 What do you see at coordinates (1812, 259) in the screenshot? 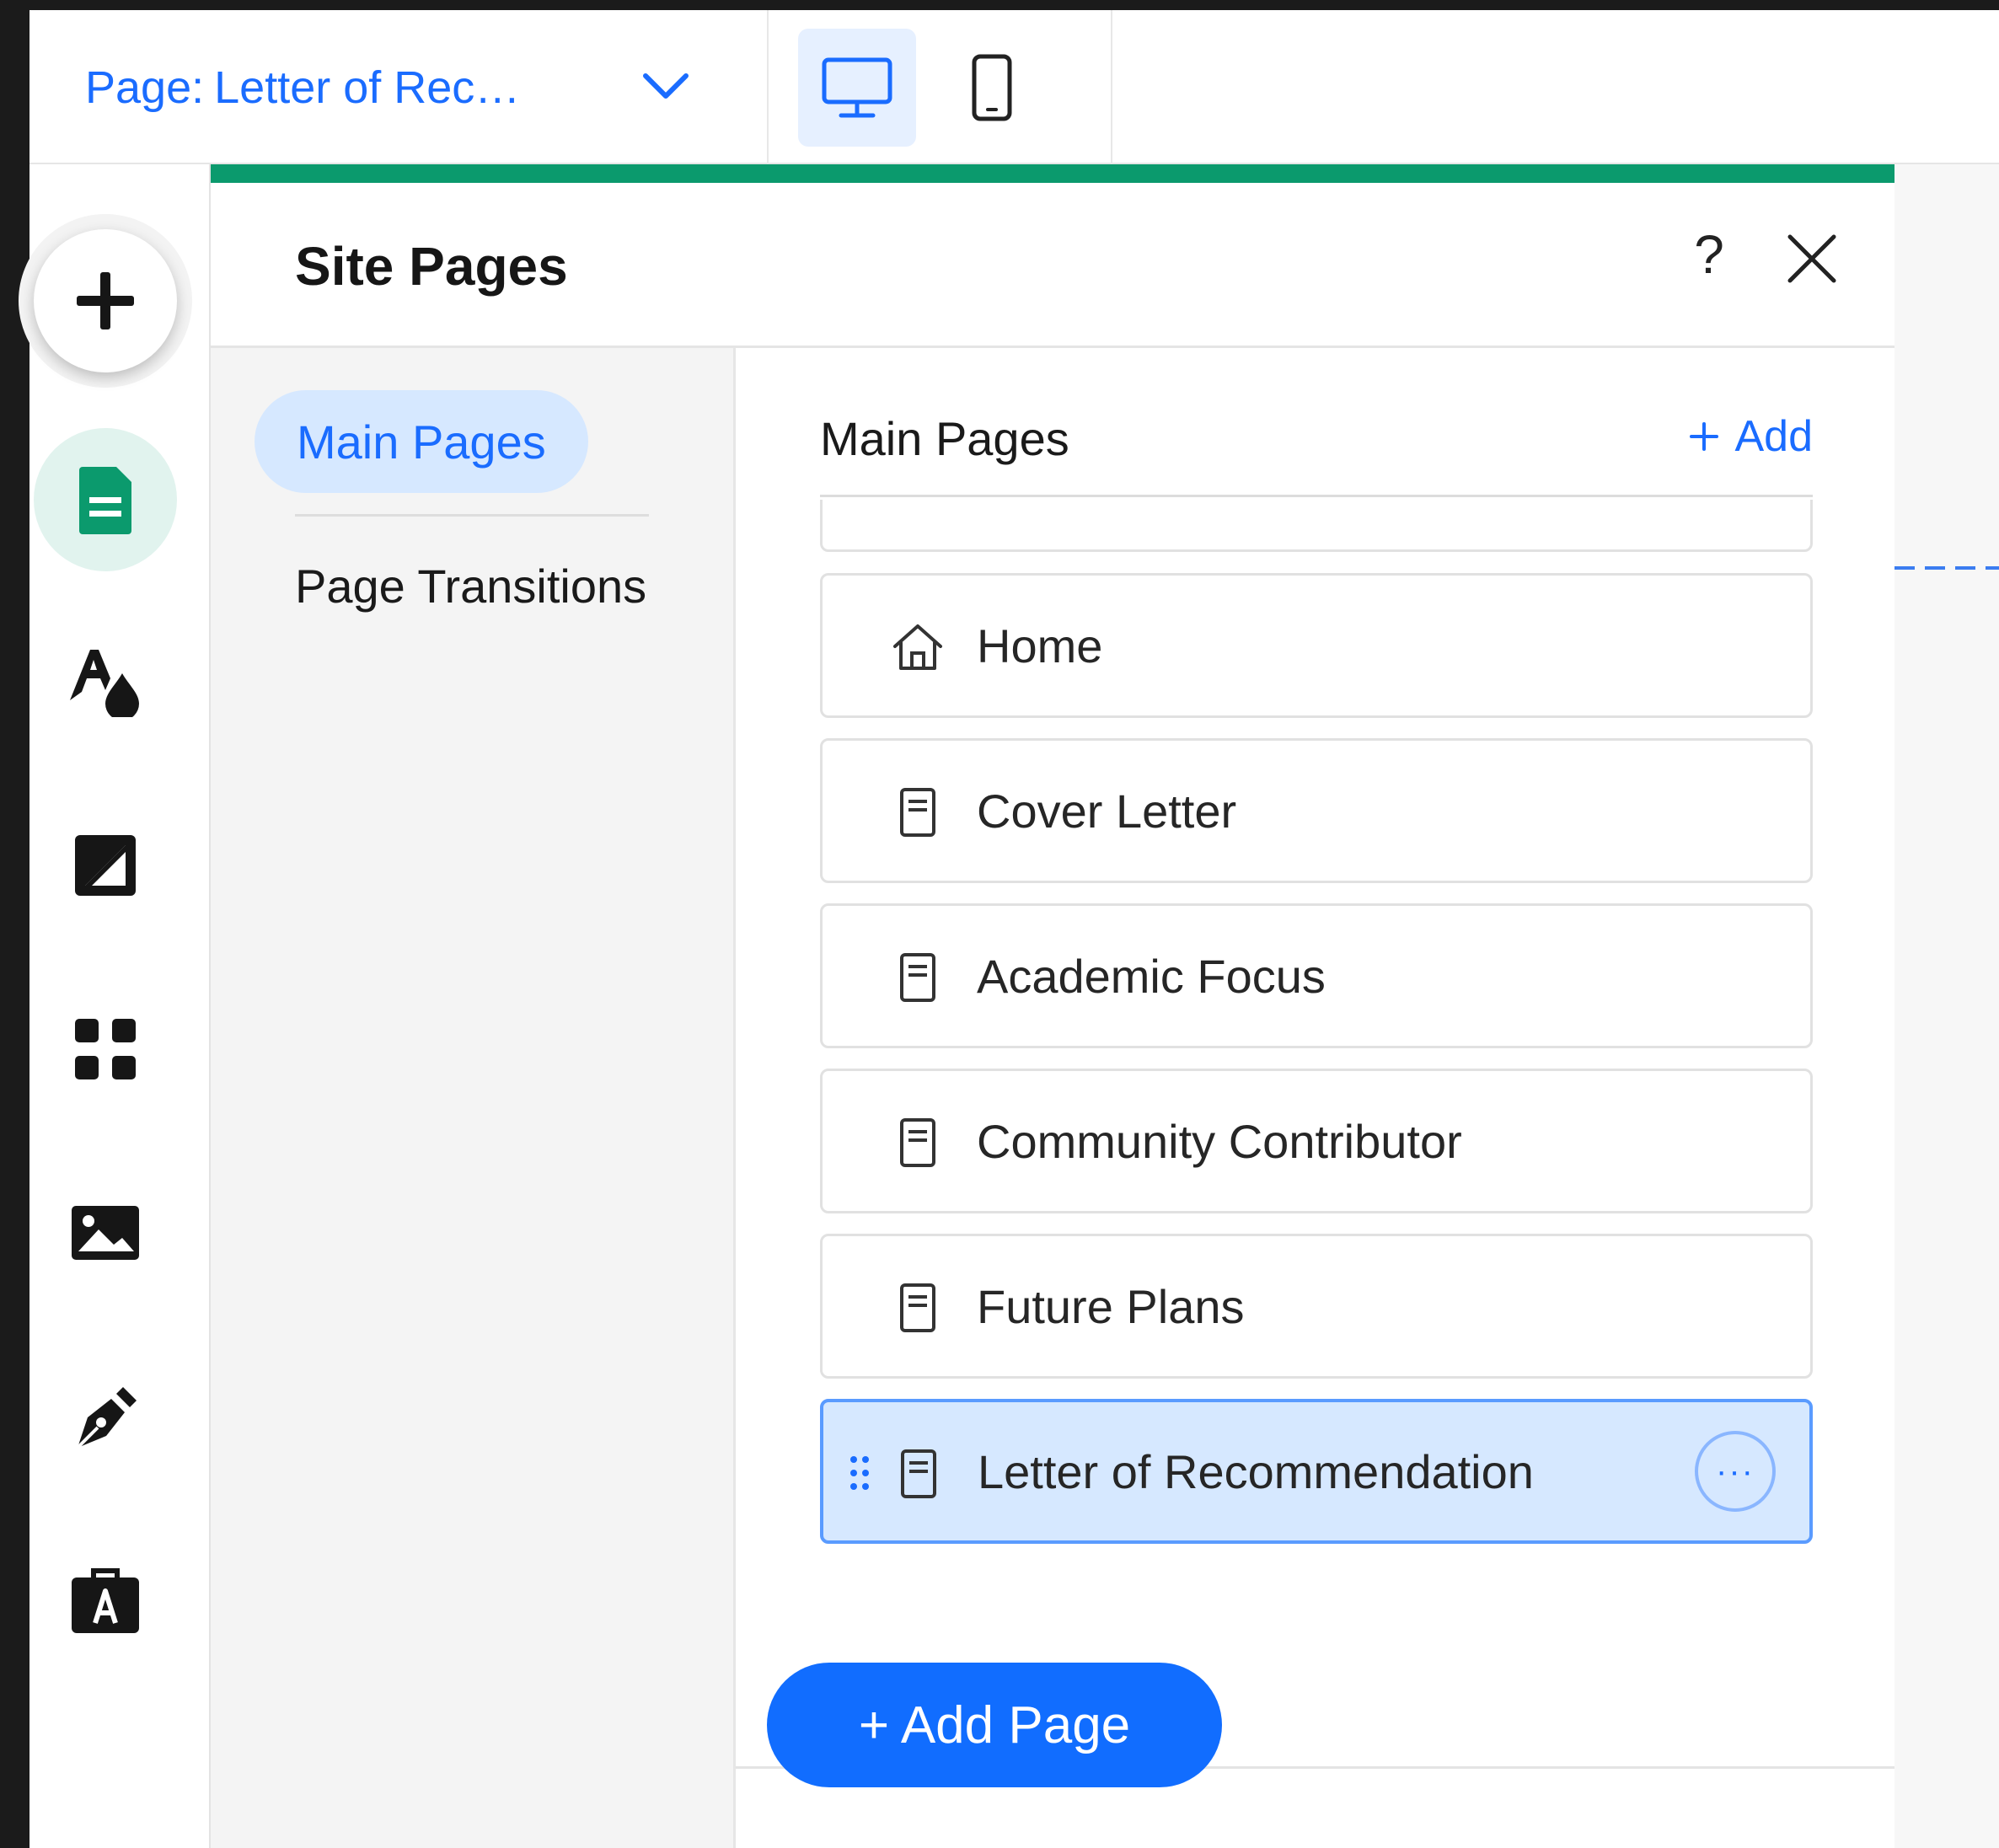
I see `close-icon` at bounding box center [1812, 259].